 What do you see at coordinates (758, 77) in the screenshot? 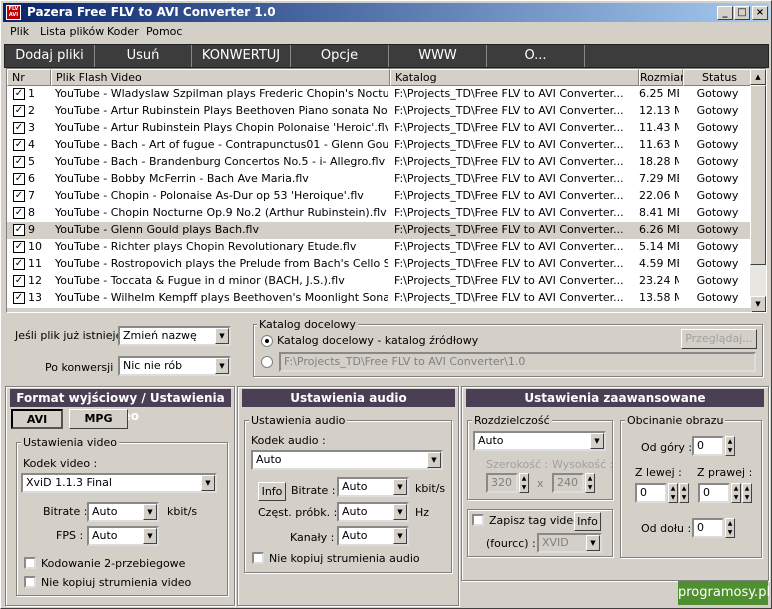
I see `scroll-up-icon: ▲` at bounding box center [758, 77].